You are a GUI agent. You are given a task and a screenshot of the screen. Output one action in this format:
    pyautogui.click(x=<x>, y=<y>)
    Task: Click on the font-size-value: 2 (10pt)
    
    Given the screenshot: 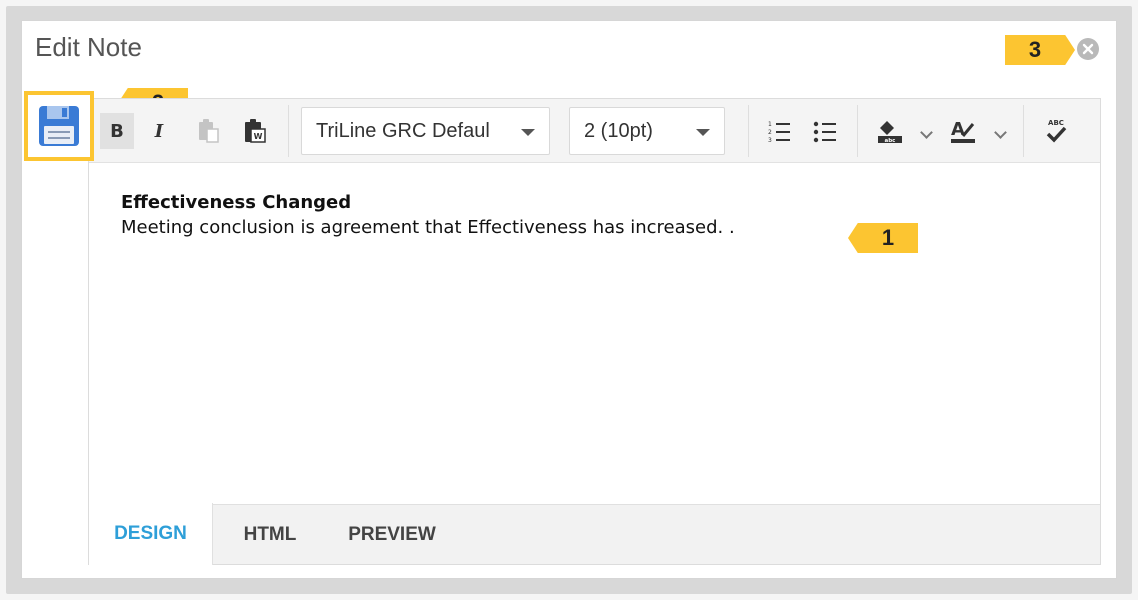 What is the action you would take?
    pyautogui.click(x=618, y=130)
    